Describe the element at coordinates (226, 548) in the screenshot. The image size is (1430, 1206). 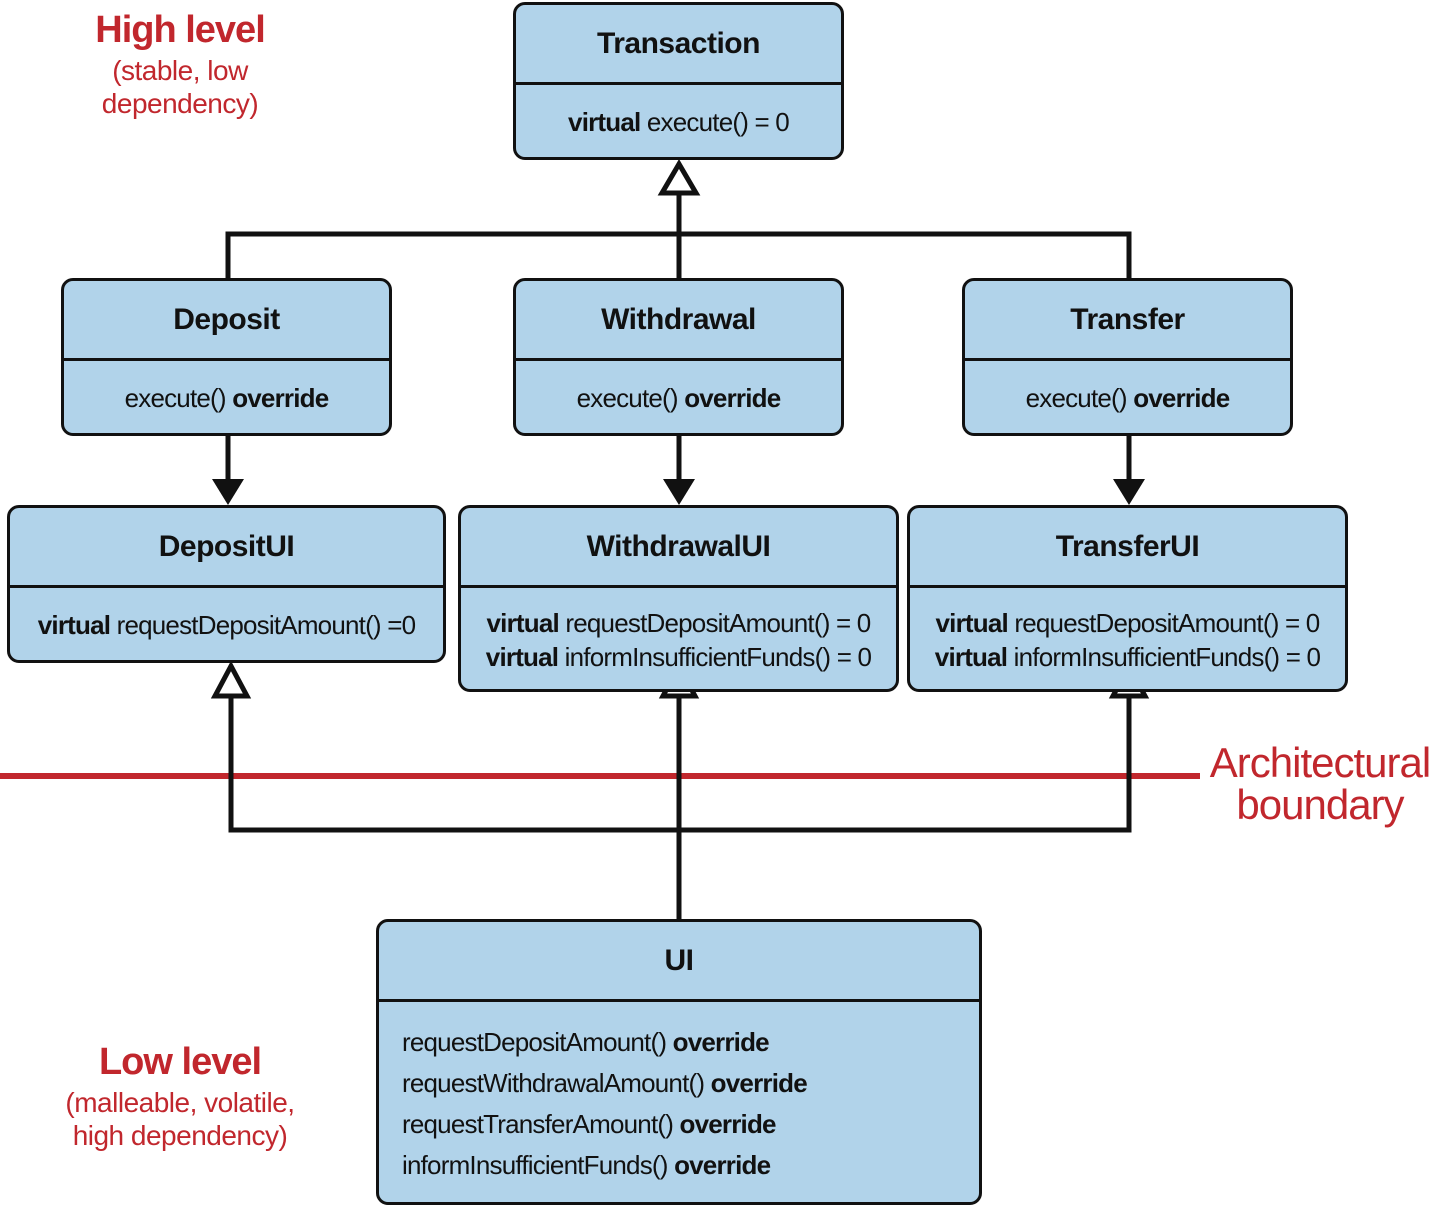
I see `class-name: DepositUI` at that location.